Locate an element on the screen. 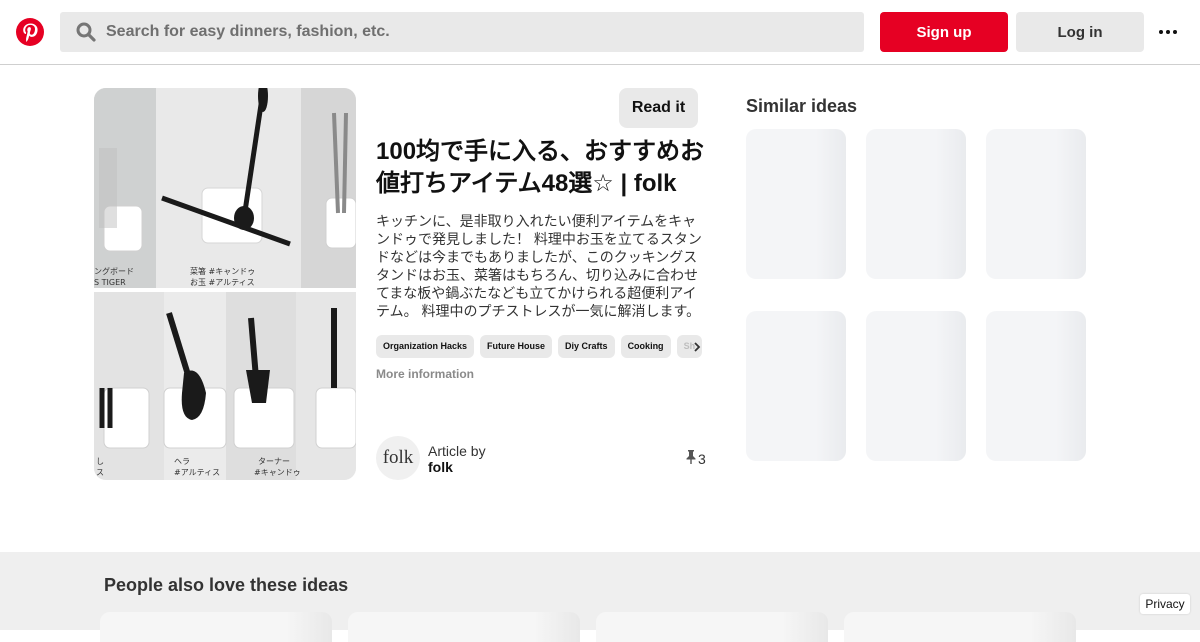  more-information-link: More information is located at coordinates (425, 374).